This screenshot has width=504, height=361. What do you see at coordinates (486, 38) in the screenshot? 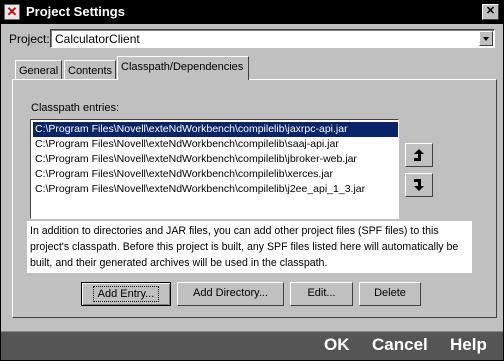
I see `chevron-down-icon` at bounding box center [486, 38].